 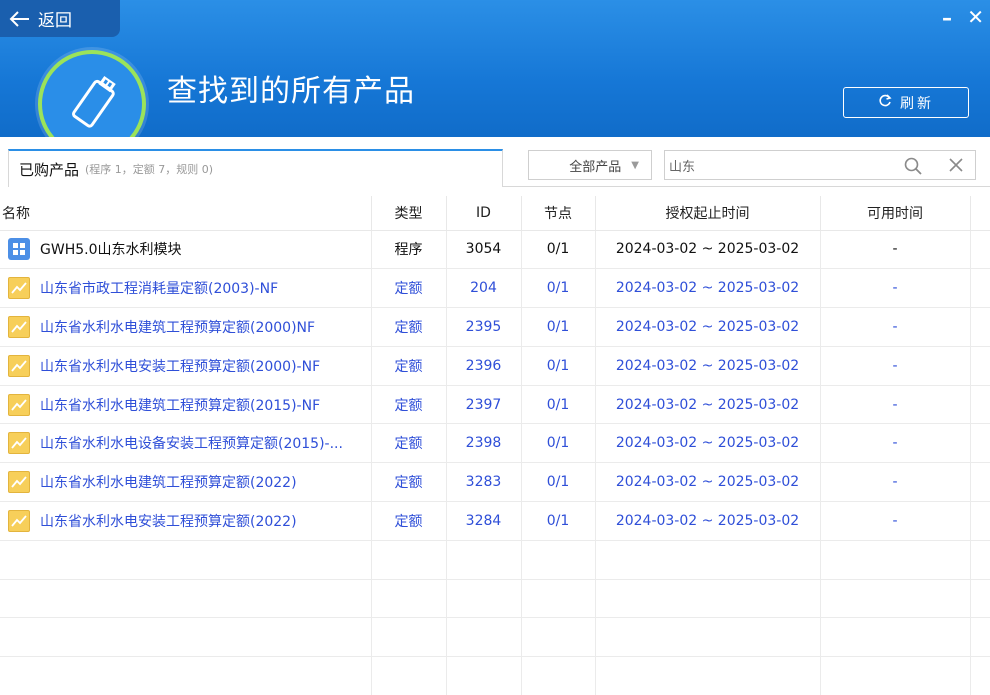 I want to click on cell-id: 2398, so click(x=484, y=443).